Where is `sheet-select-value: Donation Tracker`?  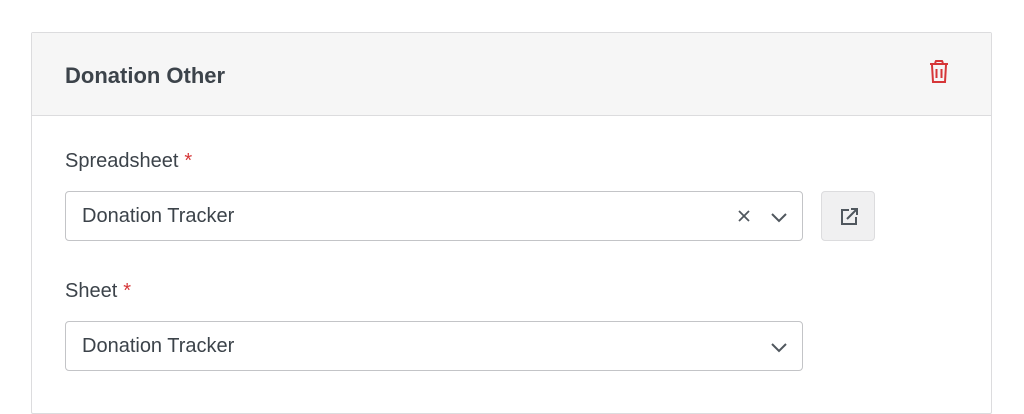 sheet-select-value: Donation Tracker is located at coordinates (158, 346).